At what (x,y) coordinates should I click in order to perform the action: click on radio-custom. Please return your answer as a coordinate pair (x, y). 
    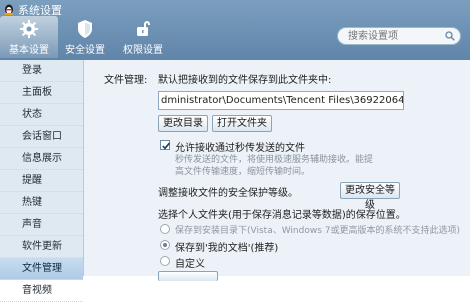
    Looking at the image, I should click on (165, 261).